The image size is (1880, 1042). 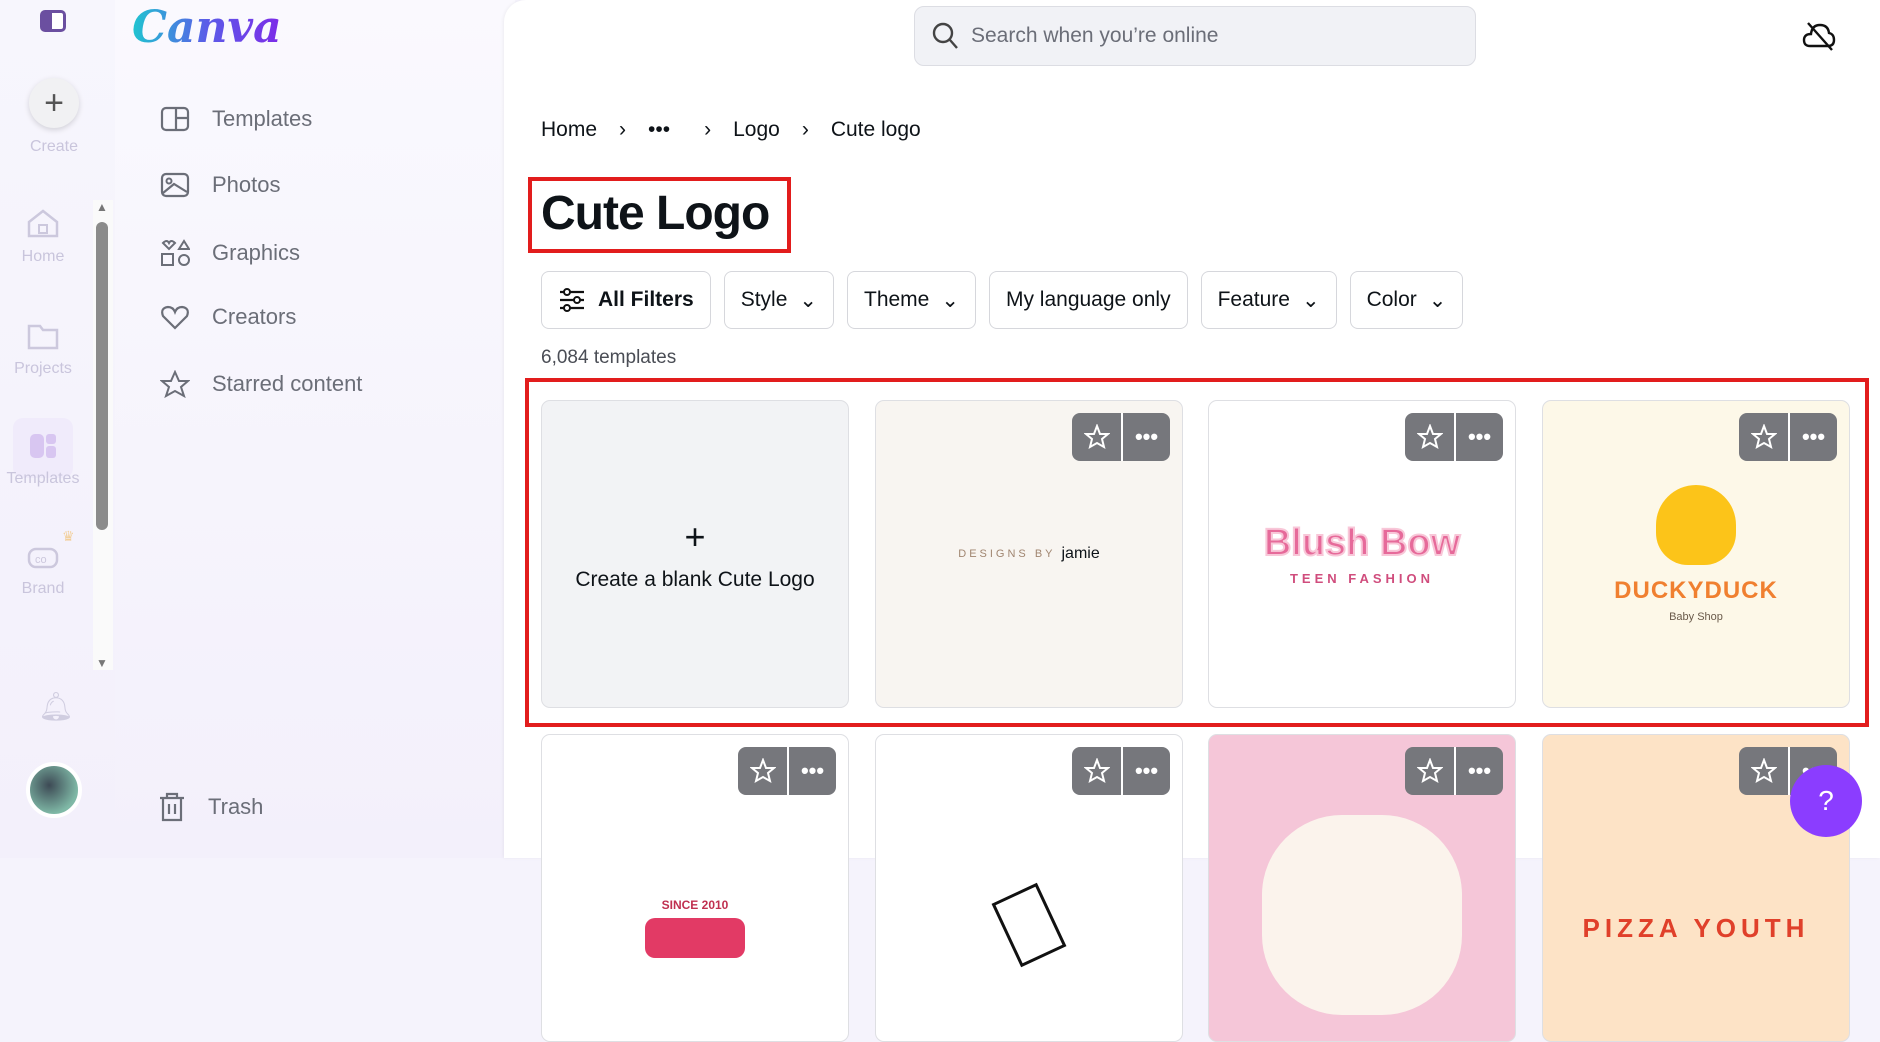 What do you see at coordinates (1391, 299) in the screenshot?
I see `filter-label: Color` at bounding box center [1391, 299].